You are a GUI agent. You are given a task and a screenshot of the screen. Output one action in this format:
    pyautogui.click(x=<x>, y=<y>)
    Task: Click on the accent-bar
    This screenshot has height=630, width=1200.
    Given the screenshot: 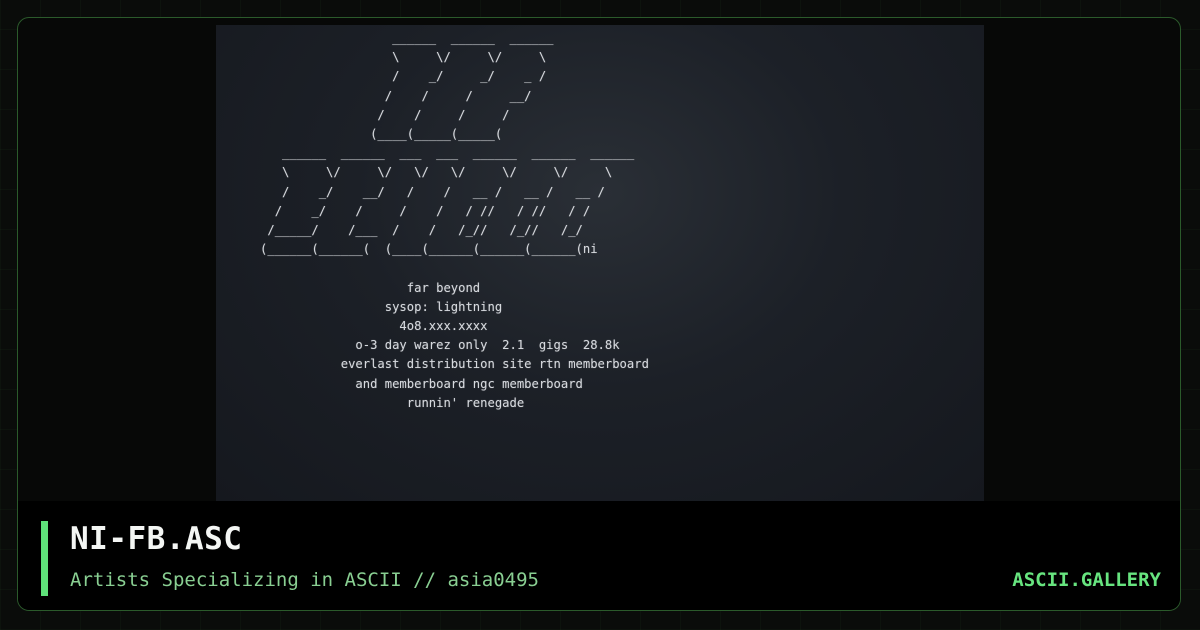 What is the action you would take?
    pyautogui.click(x=44, y=558)
    